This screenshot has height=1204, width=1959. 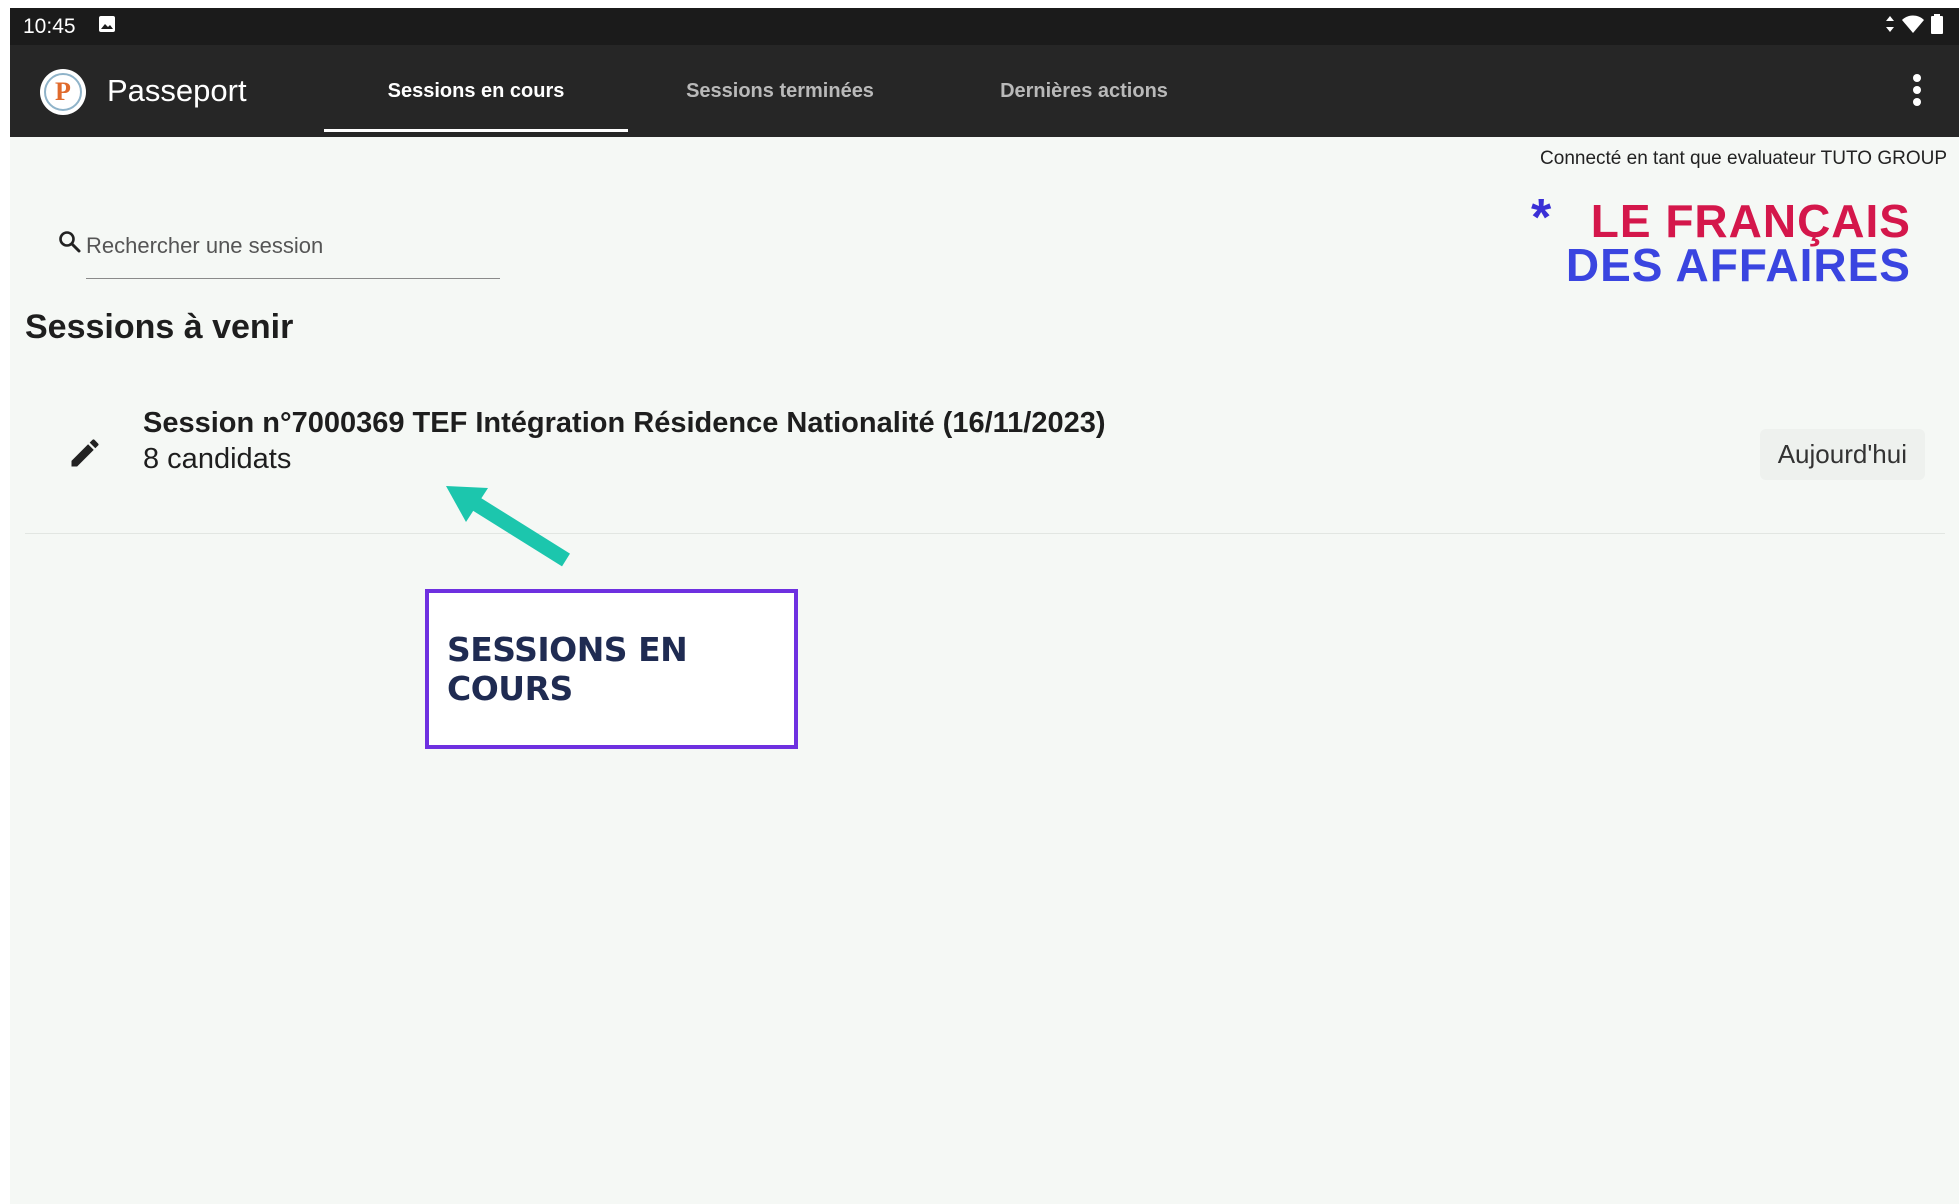 I want to click on session-date-badge: Aujourd'hui, so click(x=1842, y=454).